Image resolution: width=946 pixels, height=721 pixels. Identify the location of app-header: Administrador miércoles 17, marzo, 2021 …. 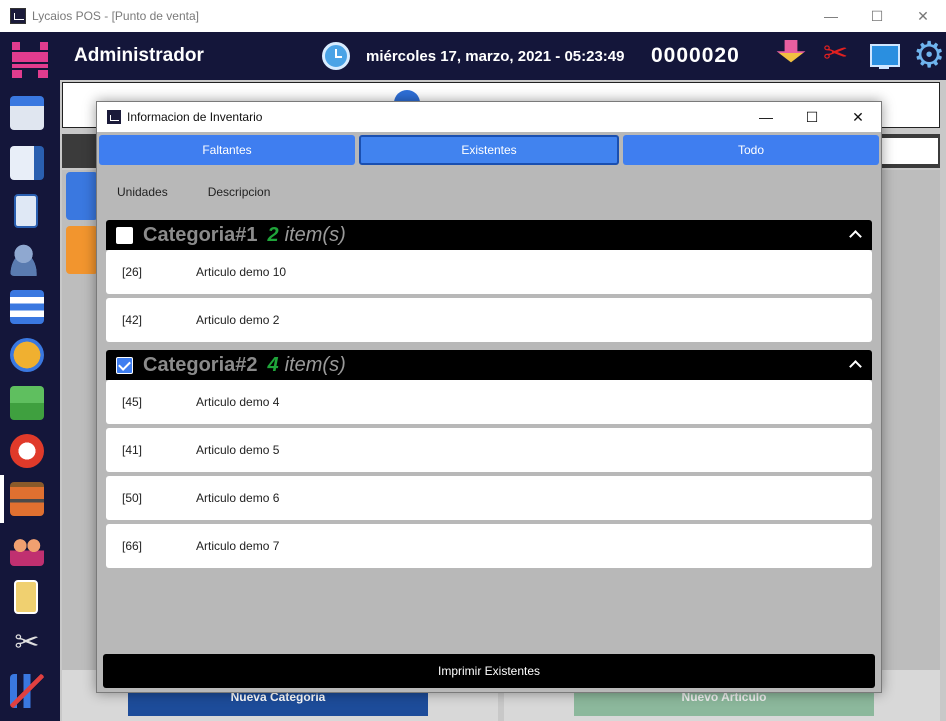
(503, 56).